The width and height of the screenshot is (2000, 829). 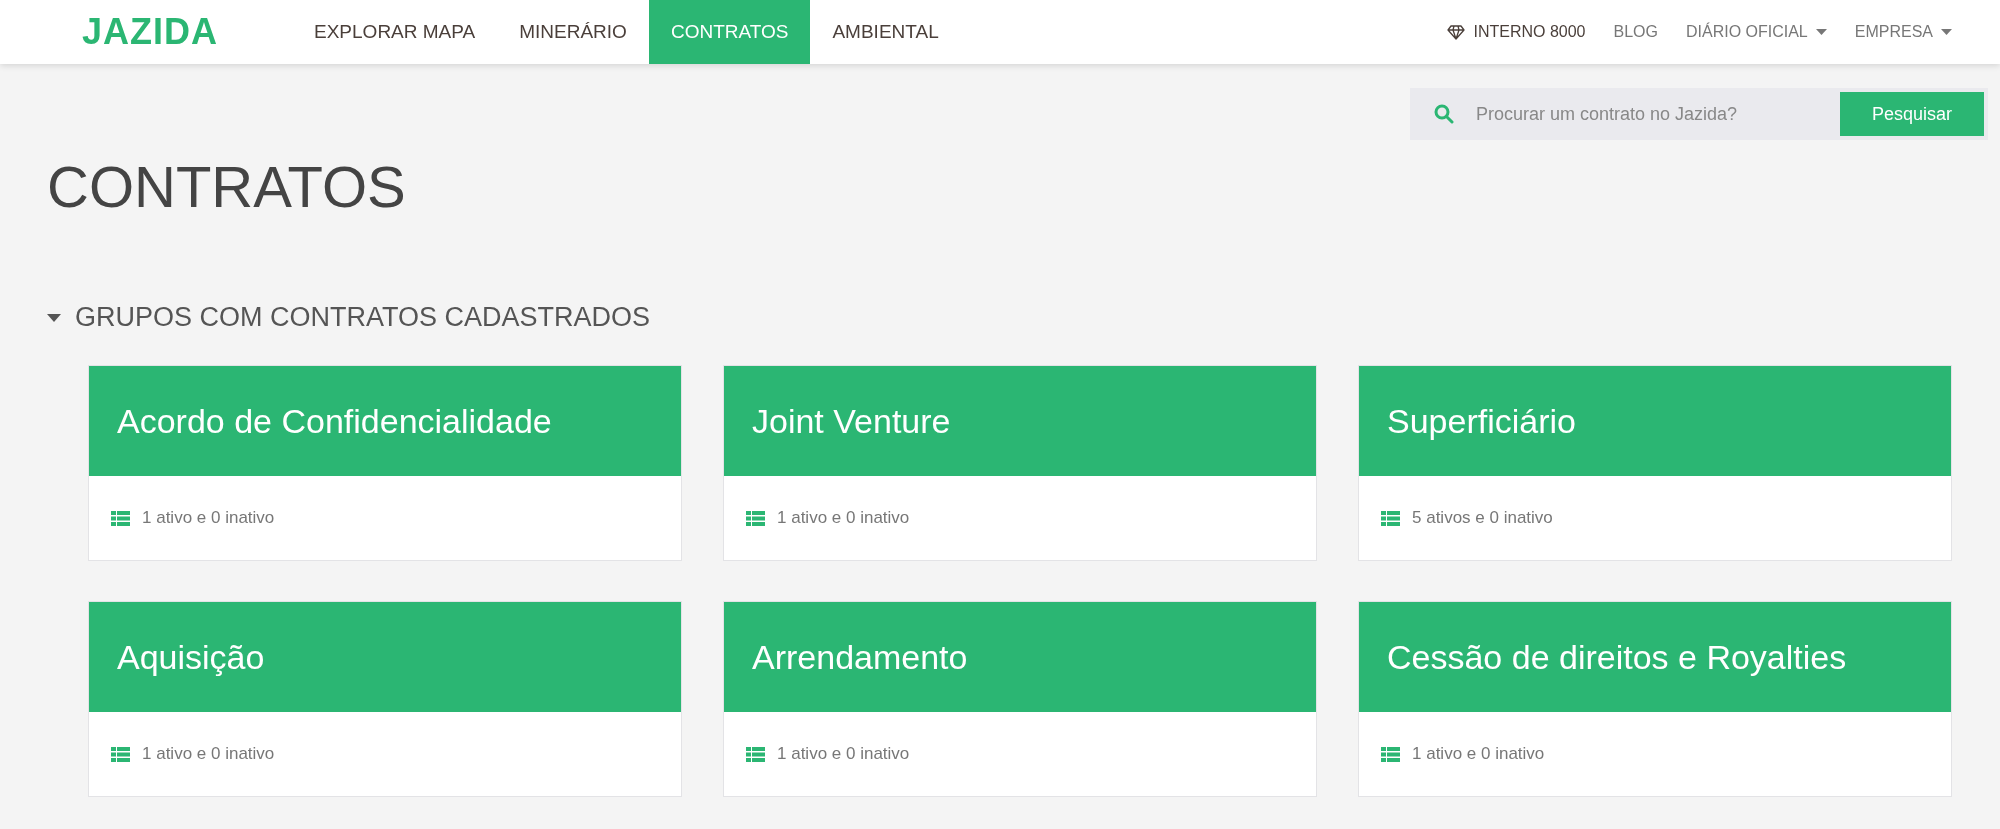 I want to click on diamond-icon, so click(x=1456, y=32).